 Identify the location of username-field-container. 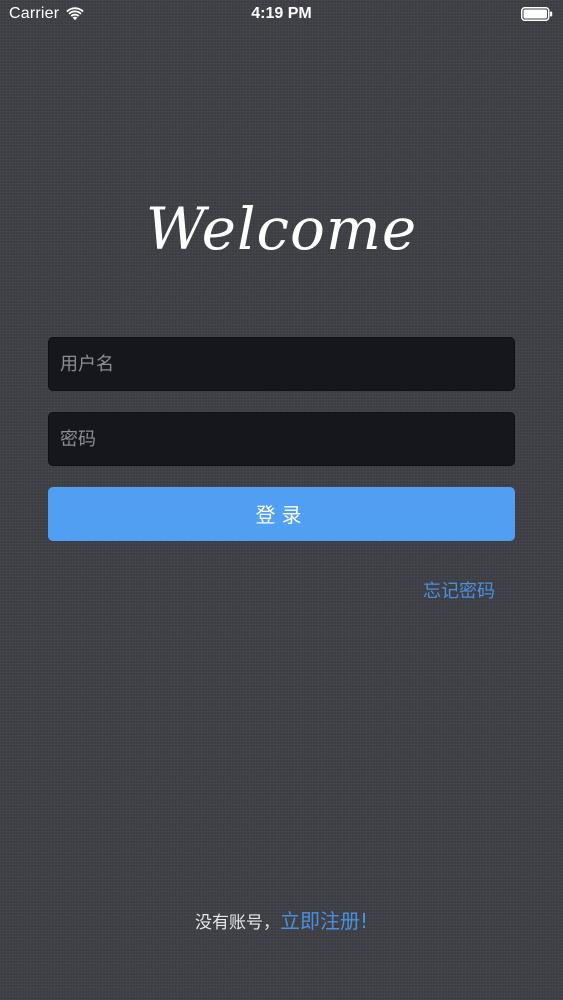
(281, 364).